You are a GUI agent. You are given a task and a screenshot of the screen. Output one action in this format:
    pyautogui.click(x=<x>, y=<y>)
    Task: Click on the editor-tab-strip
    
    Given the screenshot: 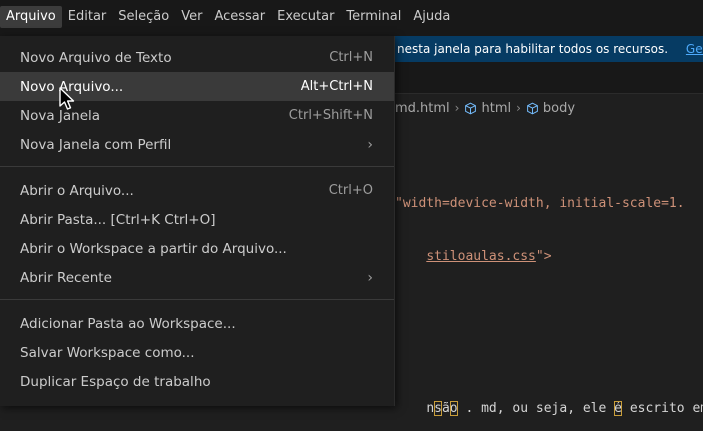 What is the action you would take?
    pyautogui.click(x=549, y=78)
    